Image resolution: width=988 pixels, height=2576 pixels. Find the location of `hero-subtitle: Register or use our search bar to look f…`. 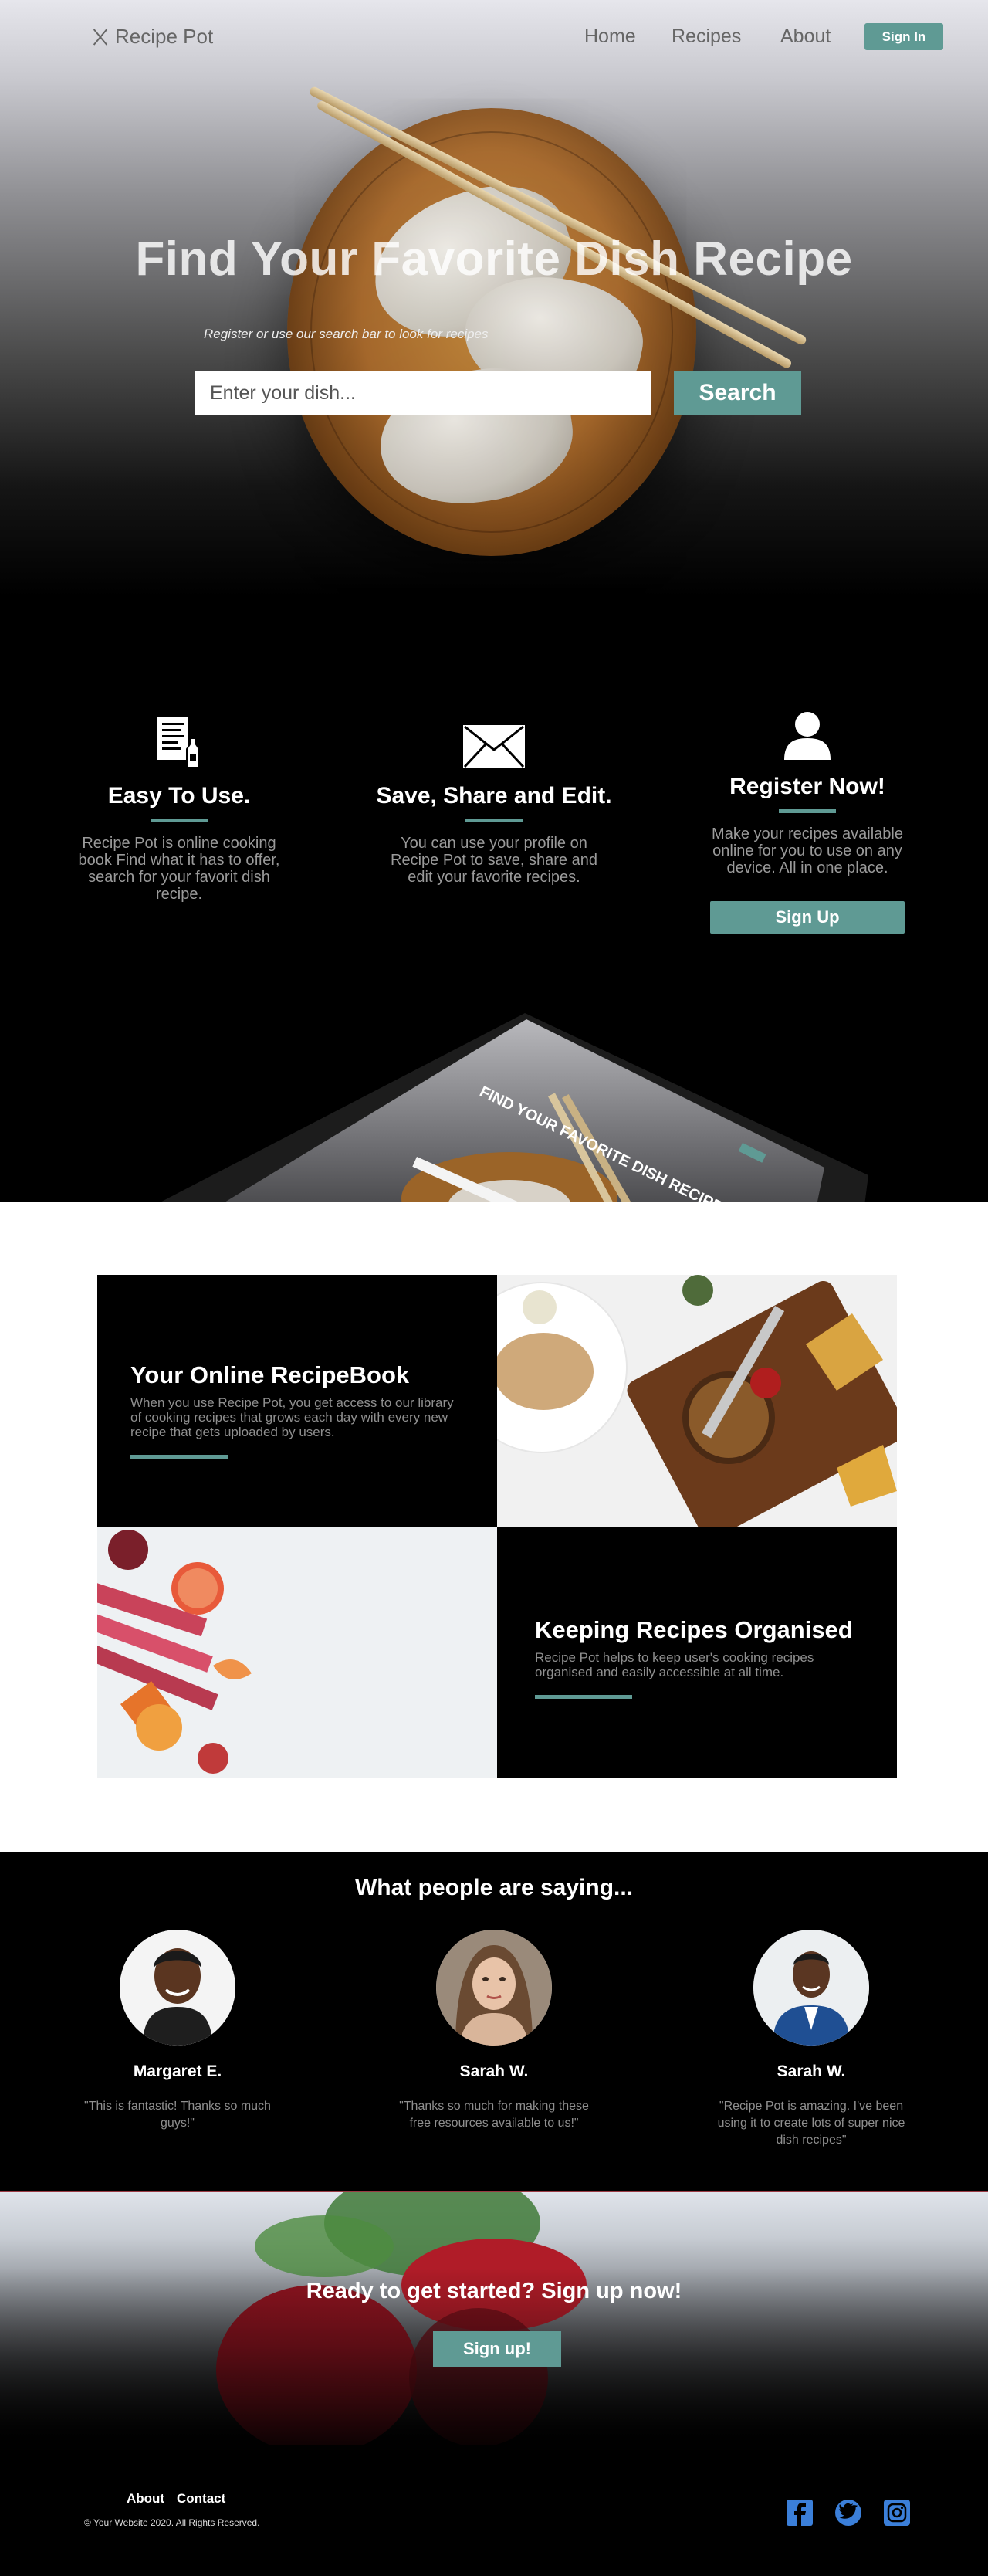

hero-subtitle: Register or use our search bar to look f… is located at coordinates (346, 334).